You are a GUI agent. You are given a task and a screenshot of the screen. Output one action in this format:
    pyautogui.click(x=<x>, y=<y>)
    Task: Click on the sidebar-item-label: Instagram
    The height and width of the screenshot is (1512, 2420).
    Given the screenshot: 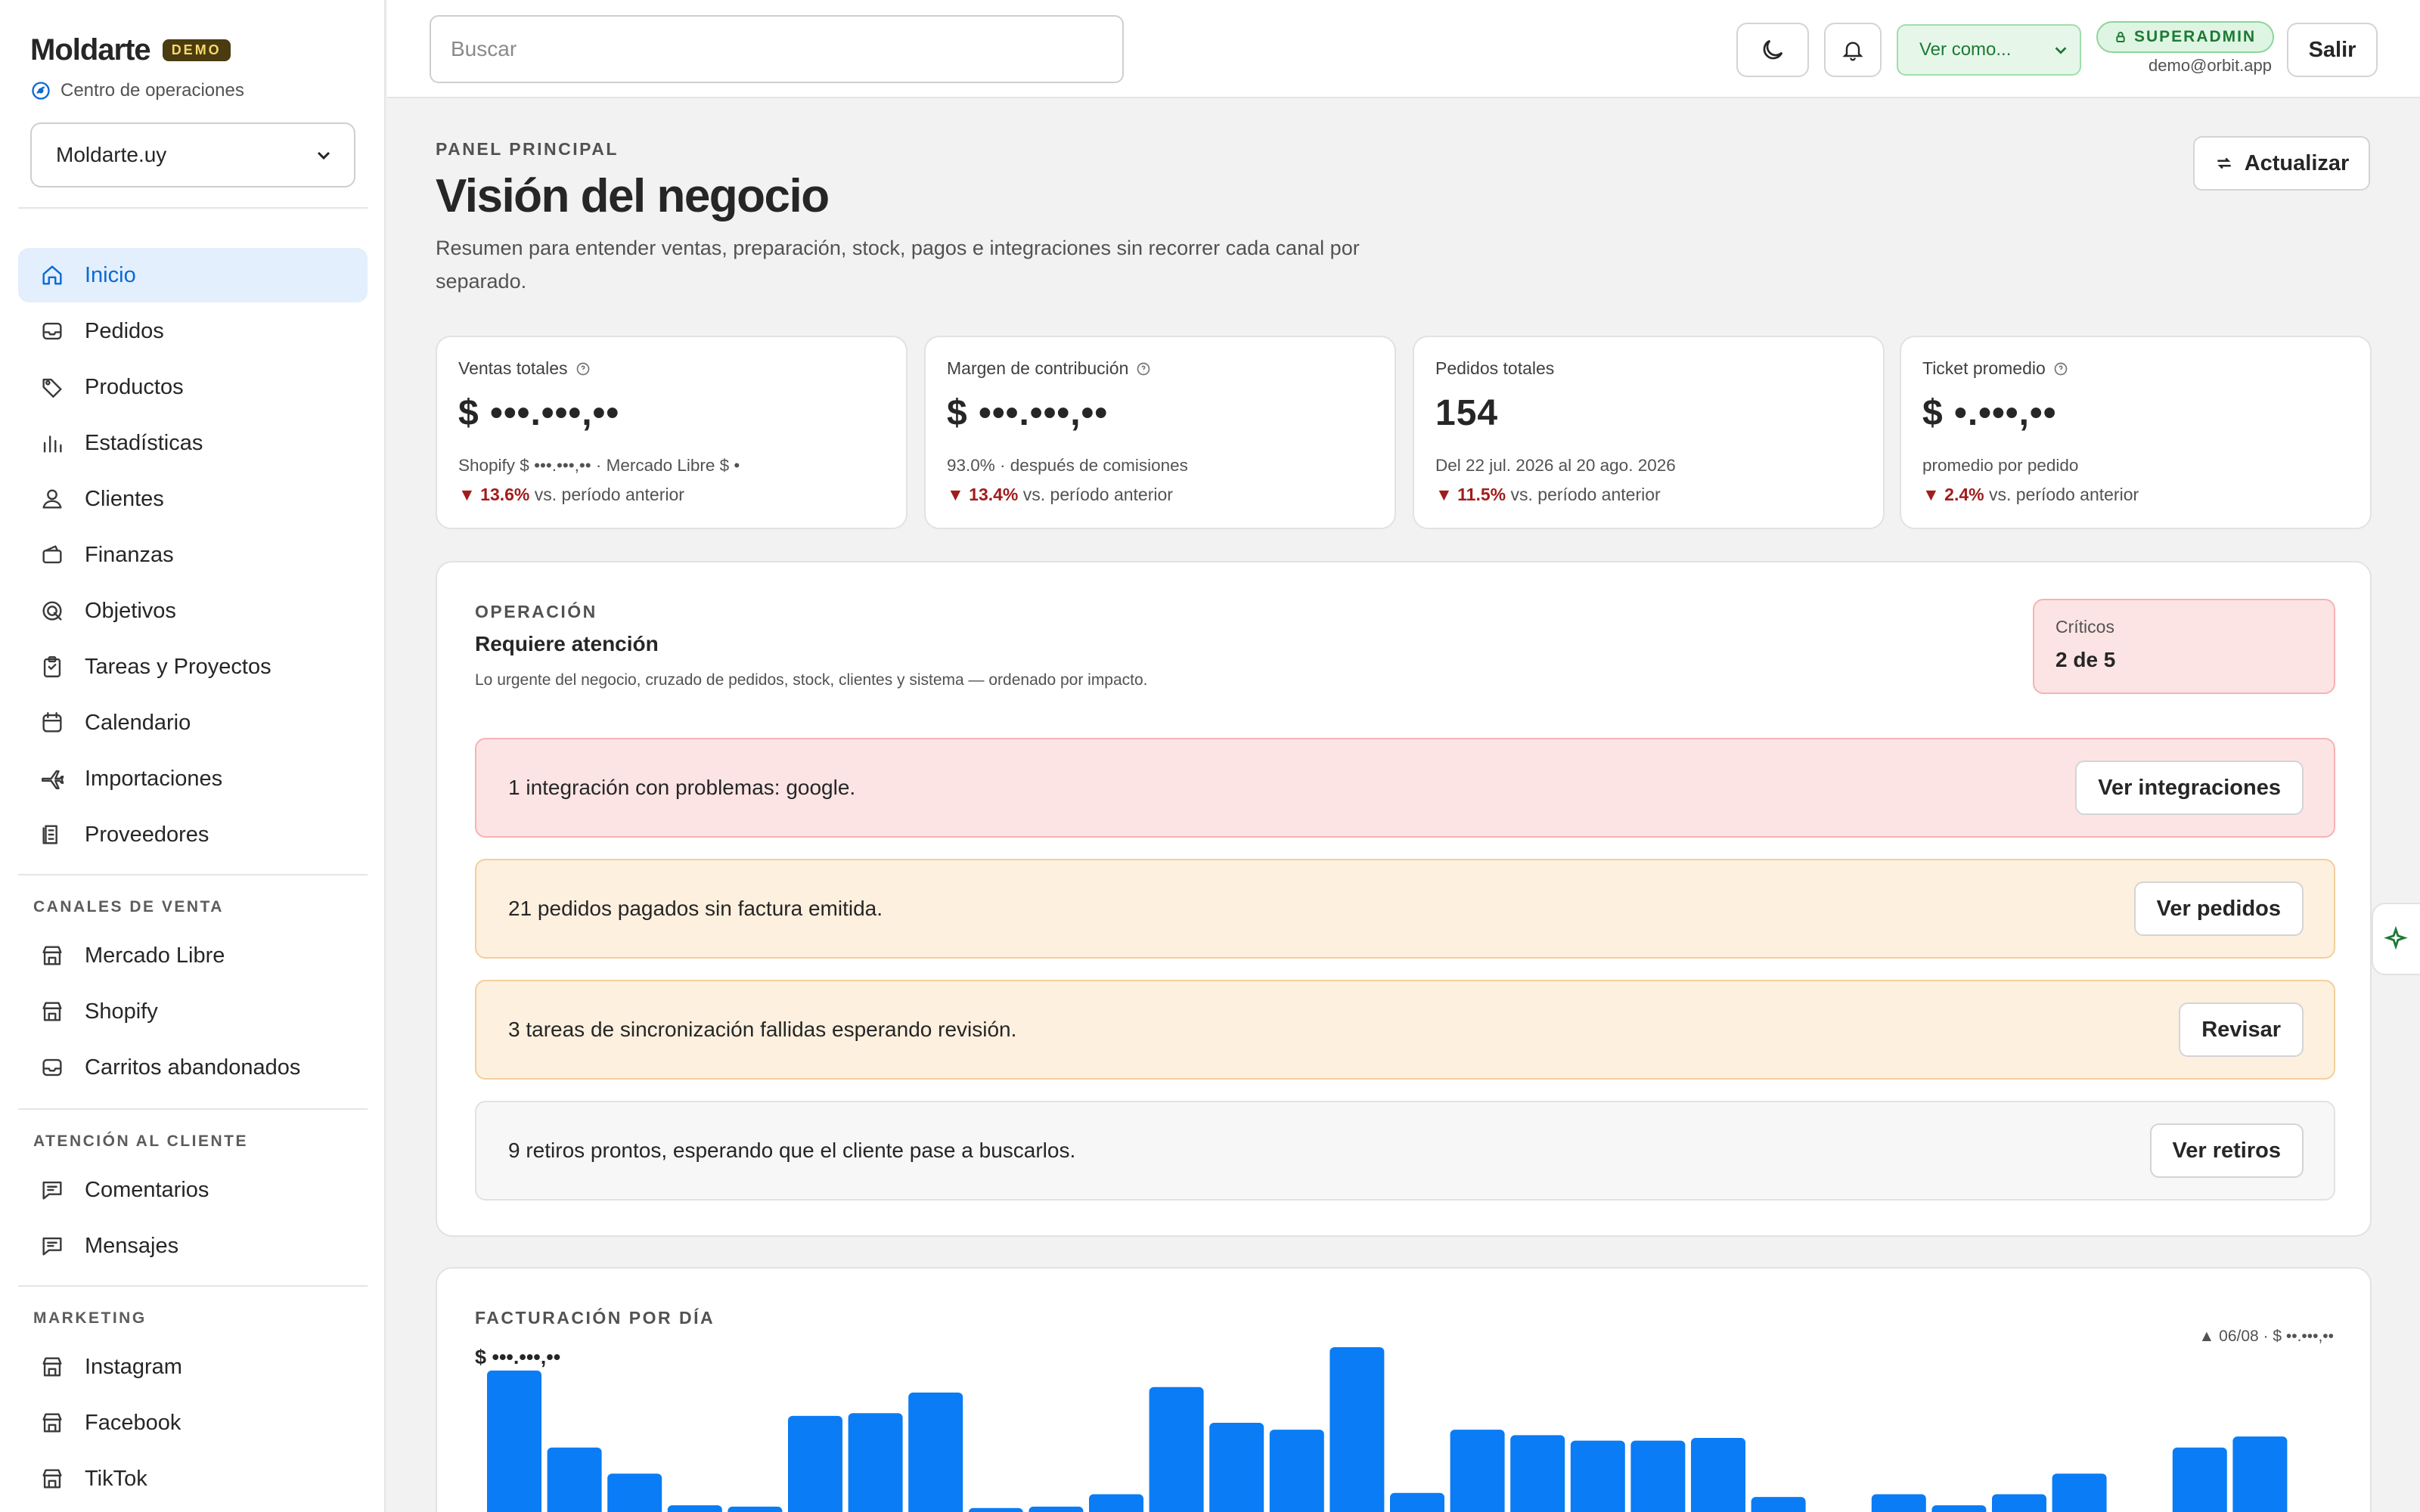 What is the action you would take?
    pyautogui.click(x=133, y=1366)
    